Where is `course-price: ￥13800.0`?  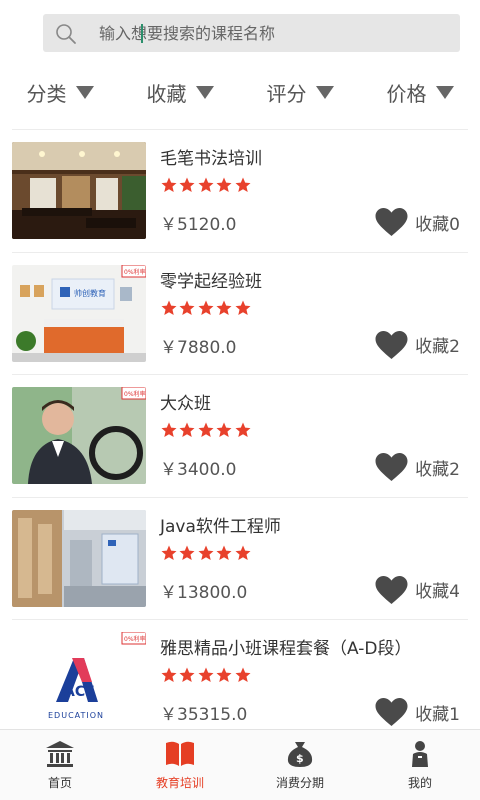
course-price: ￥13800.0 is located at coordinates (204, 592).